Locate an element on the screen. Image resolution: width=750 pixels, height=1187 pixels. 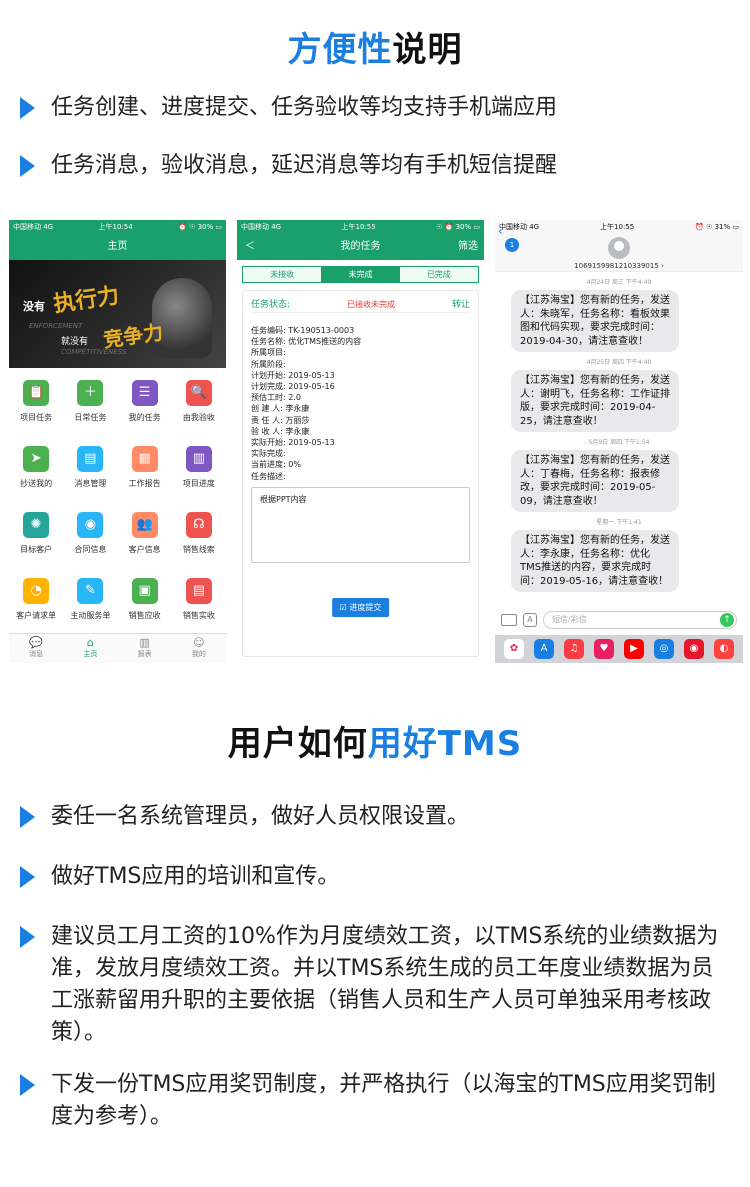
sender-number: 1069159981210339015 › is located at coordinates (619, 266).